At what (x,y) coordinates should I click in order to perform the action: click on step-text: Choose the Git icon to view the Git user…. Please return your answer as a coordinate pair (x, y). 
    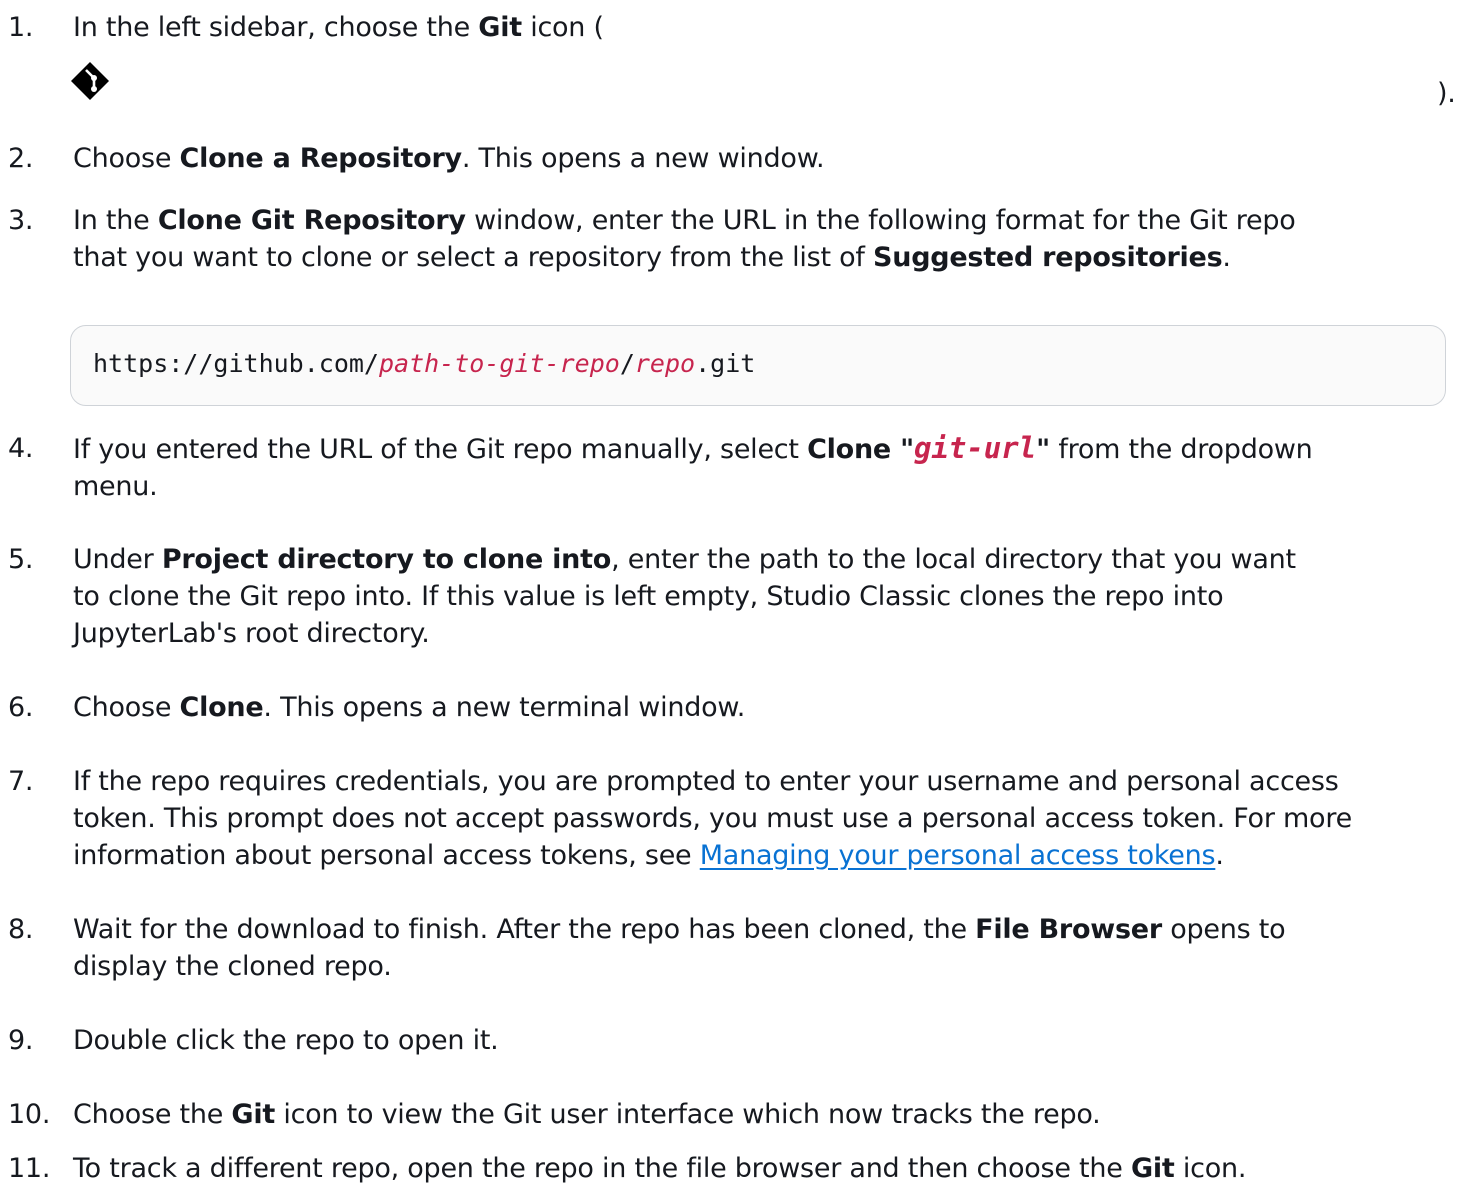
    Looking at the image, I should click on (587, 1114).